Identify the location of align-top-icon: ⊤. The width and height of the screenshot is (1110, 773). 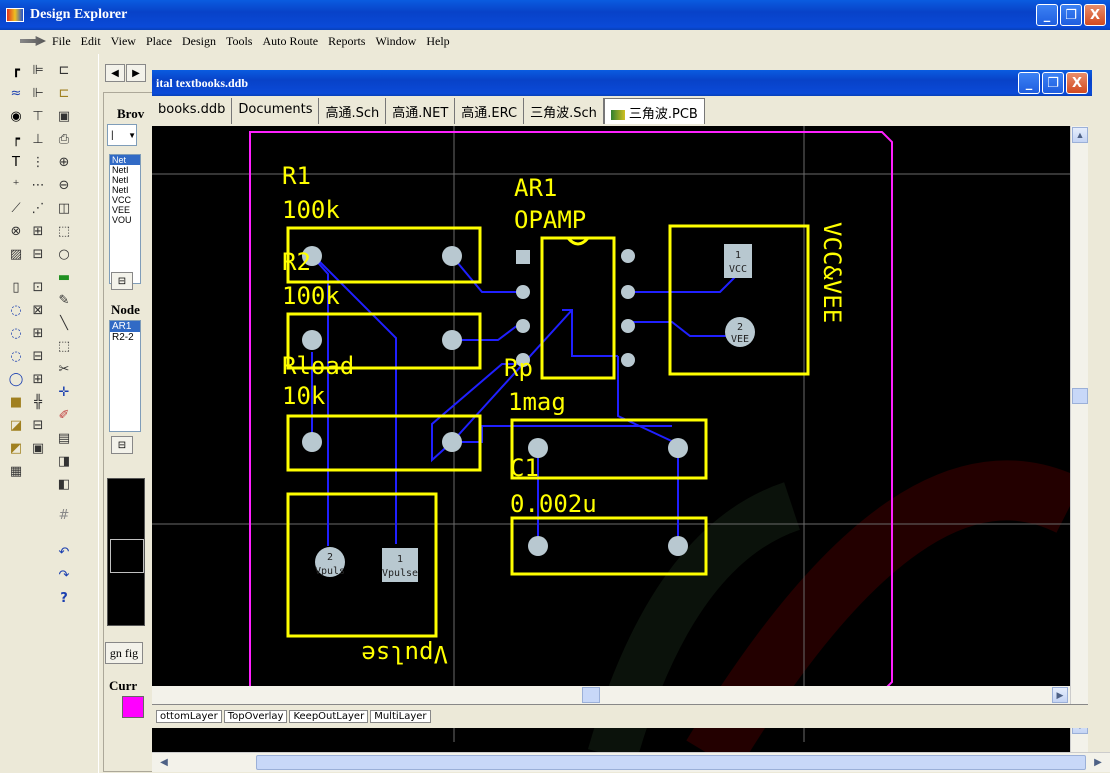
(38, 116).